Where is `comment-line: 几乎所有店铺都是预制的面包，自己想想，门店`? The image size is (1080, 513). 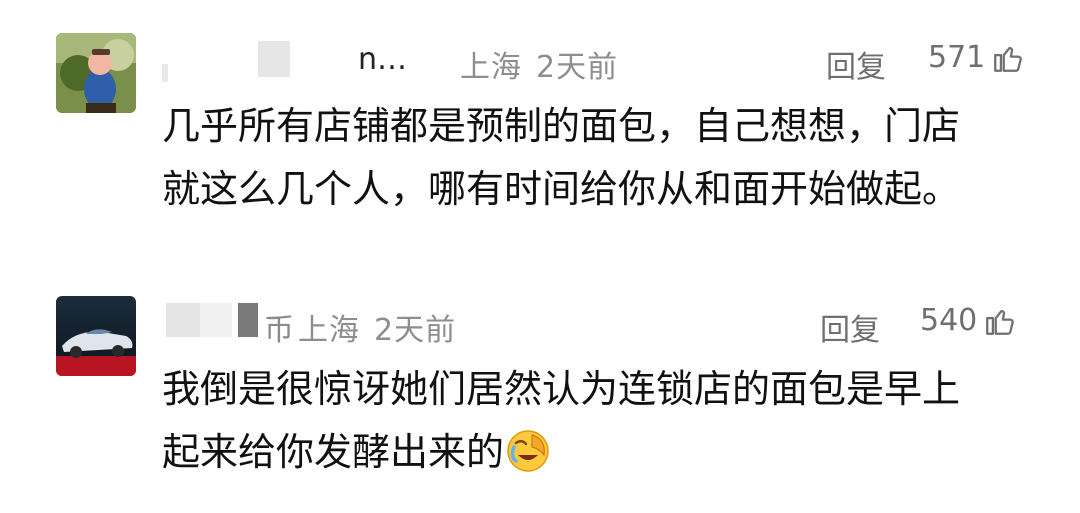 comment-line: 几乎所有店铺都是预制的面包，自己想想，门店 is located at coordinates (561, 126).